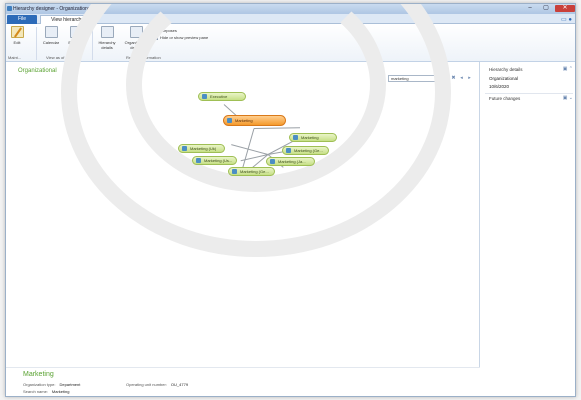 The image size is (581, 400). I want to click on future-changes-title: Future changes, so click(505, 98).